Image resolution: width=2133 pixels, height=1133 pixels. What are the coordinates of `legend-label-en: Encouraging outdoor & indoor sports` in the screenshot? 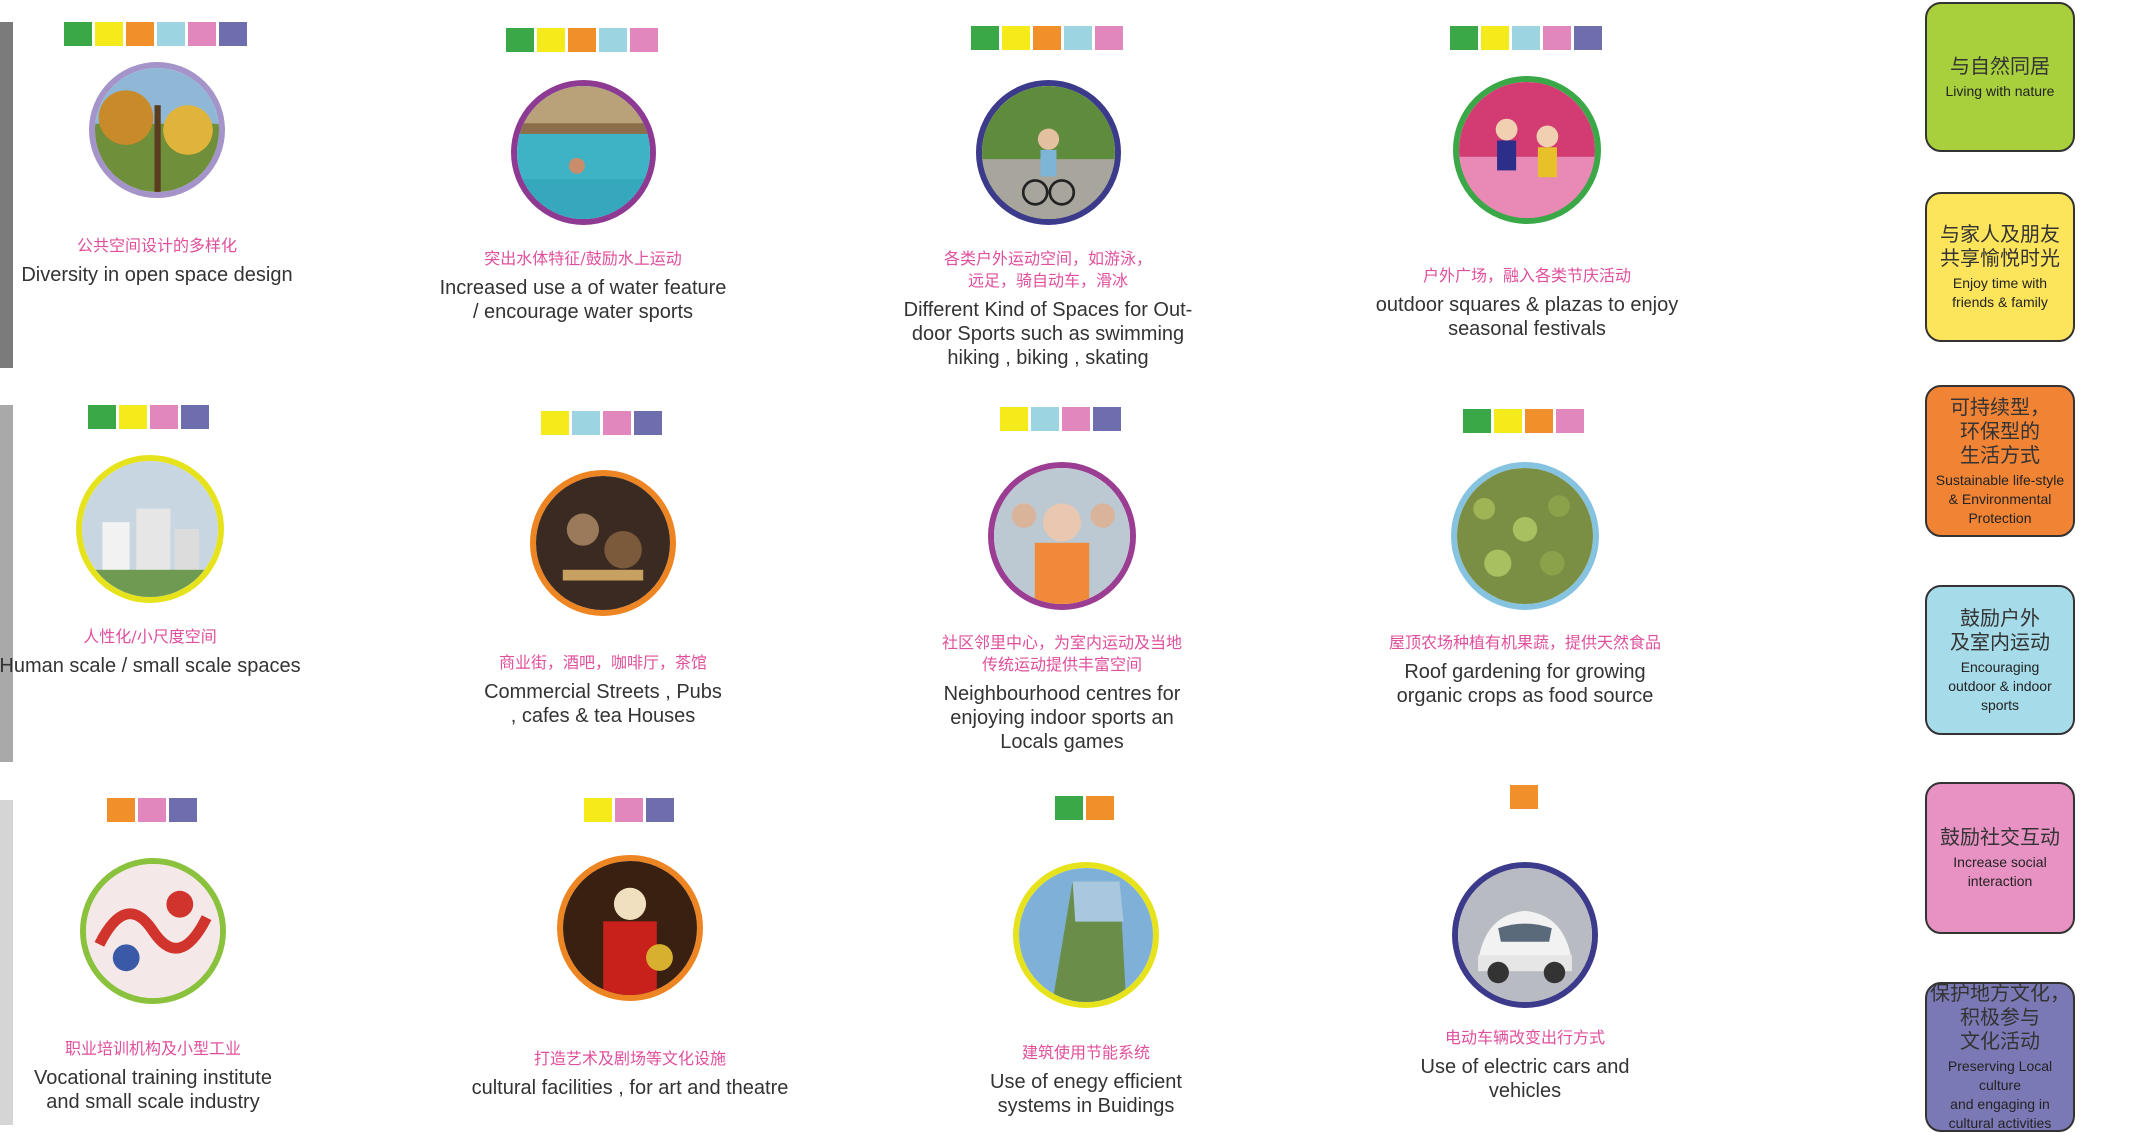 It's located at (2000, 685).